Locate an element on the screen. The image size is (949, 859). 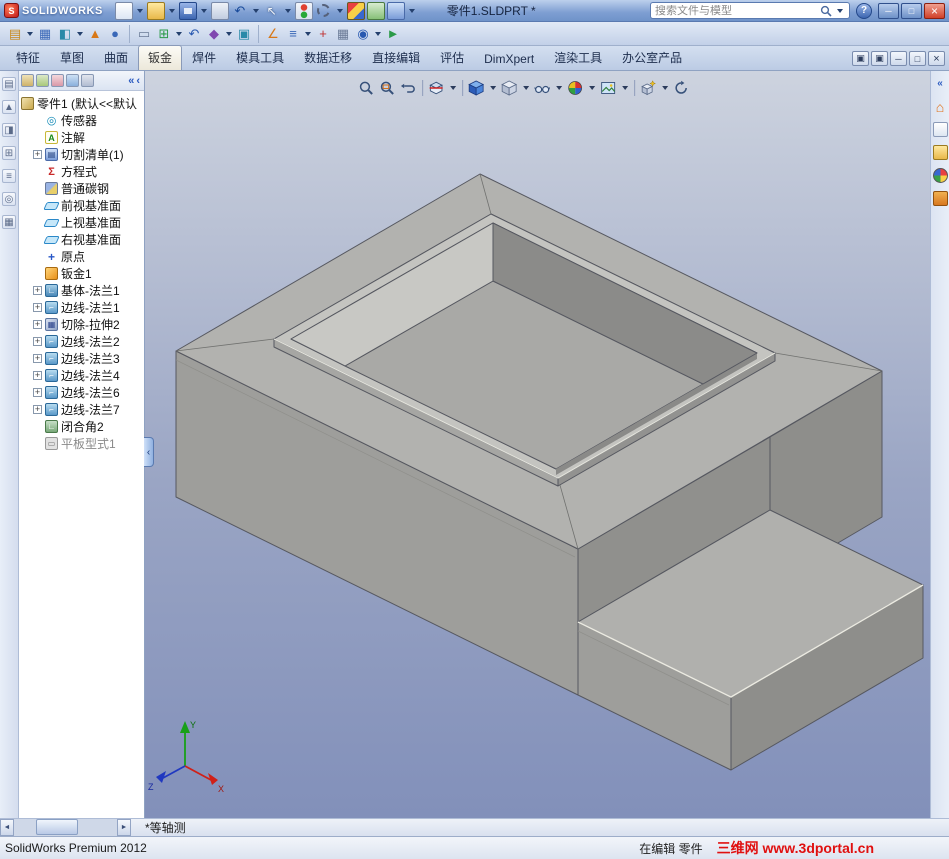
toolbar-icon-4: ▲ is located at coordinates (95, 34).